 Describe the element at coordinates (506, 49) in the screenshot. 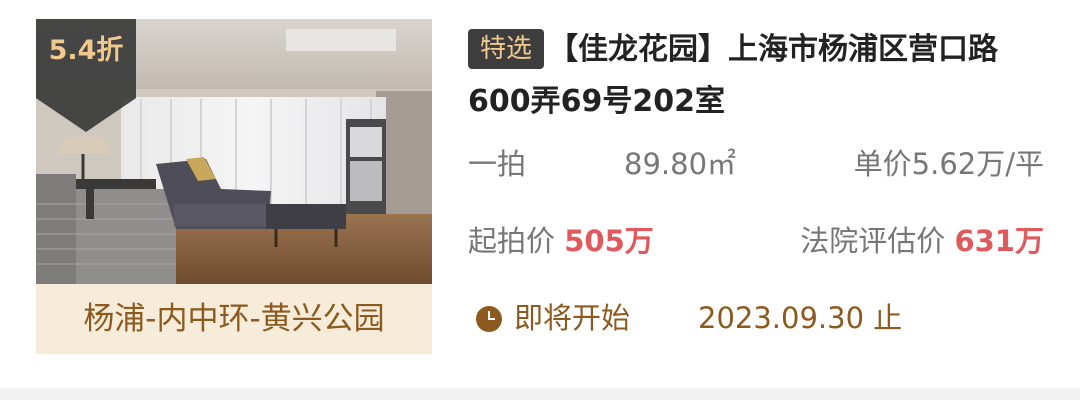

I see `featured-tag: 特选` at that location.